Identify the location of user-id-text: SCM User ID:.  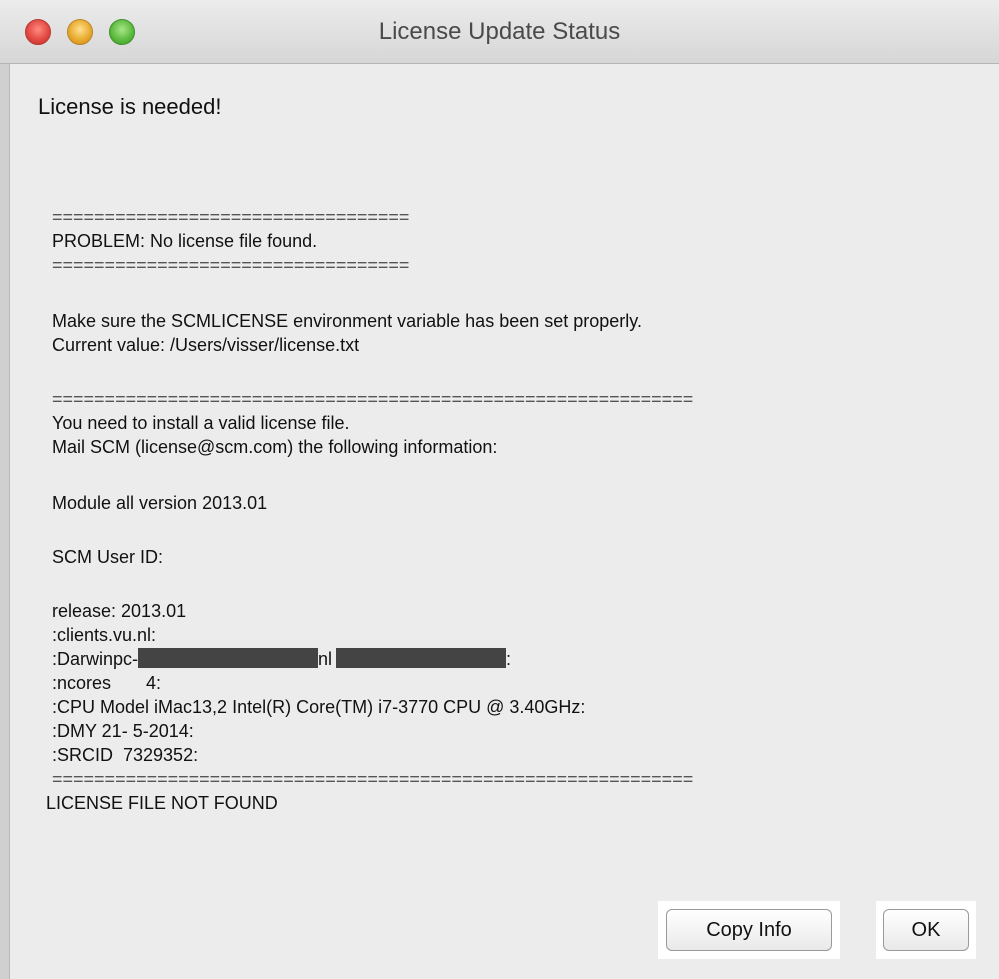
(108, 557).